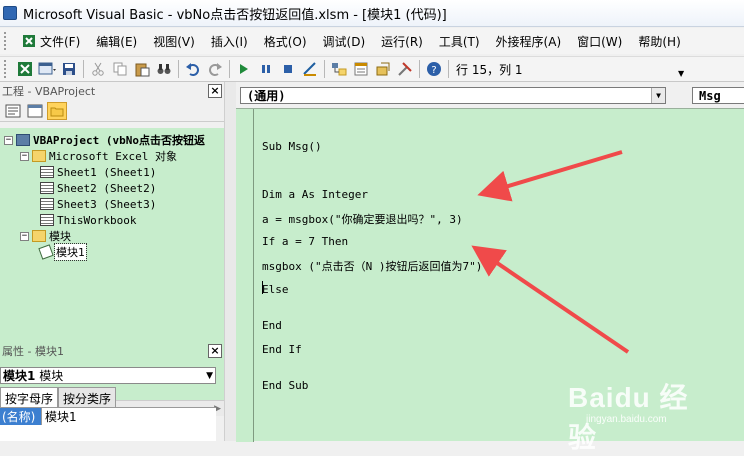 This screenshot has height=456, width=744. I want to click on toolbar-grip, so click(6, 69).